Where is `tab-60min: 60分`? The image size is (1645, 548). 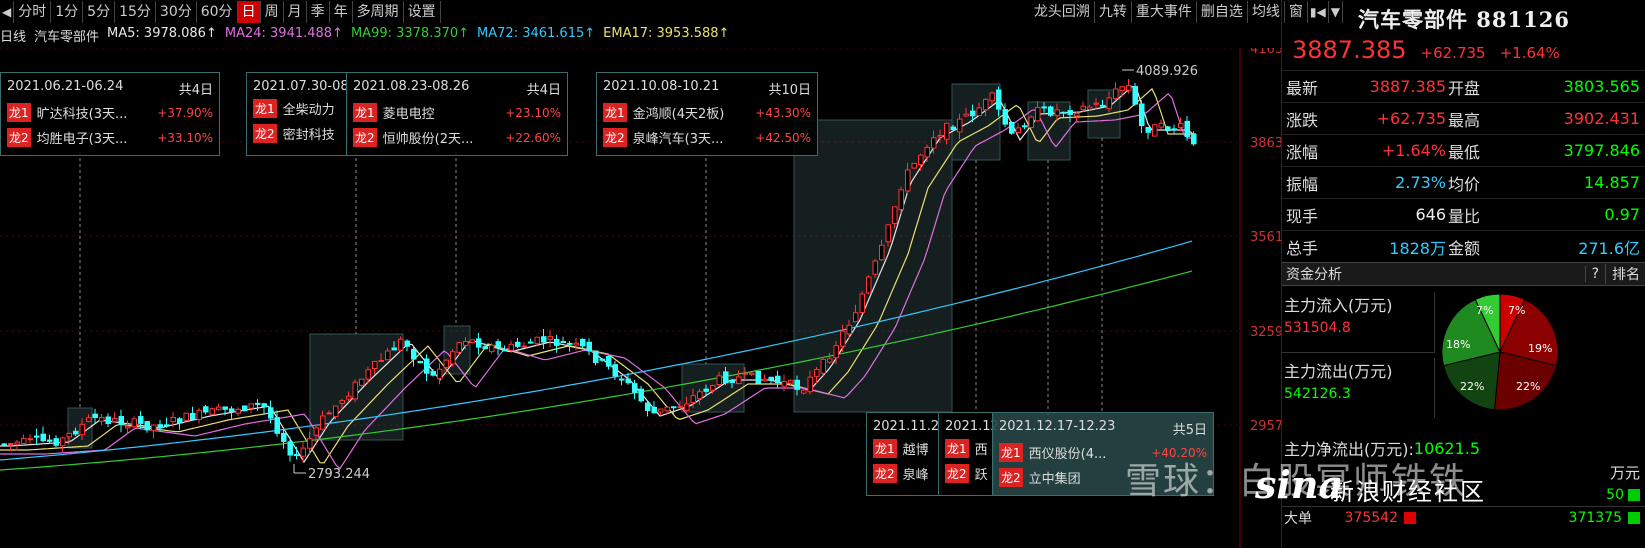 tab-60min: 60分 is located at coordinates (217, 12).